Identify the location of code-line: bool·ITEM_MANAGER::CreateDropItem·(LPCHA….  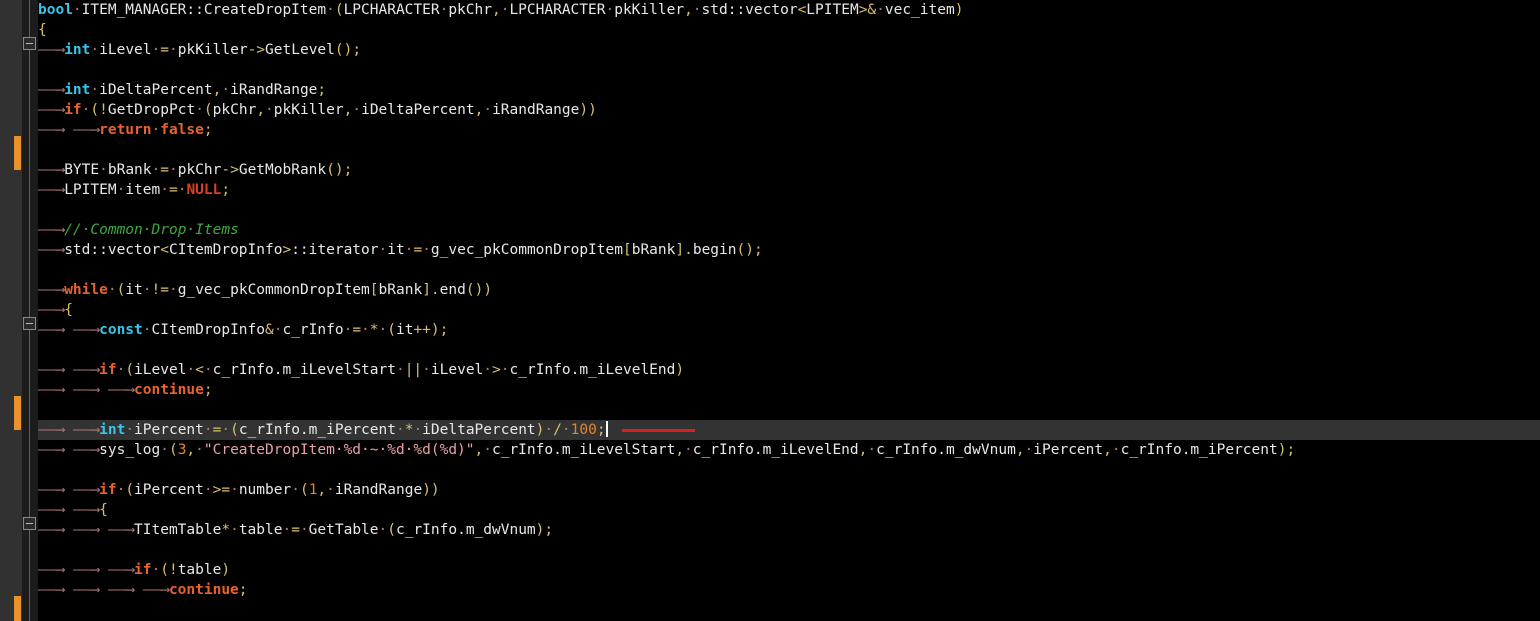
(789, 10).